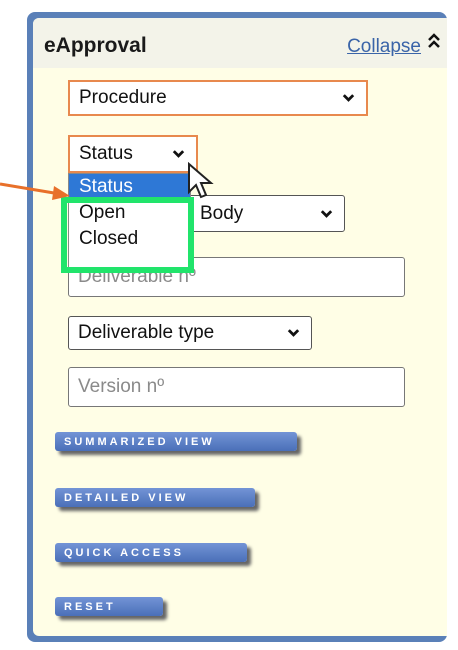 The image size is (458, 650). Describe the element at coordinates (176, 441) in the screenshot. I see `summarized-view-button: SUMMARIZED VIEW` at that location.